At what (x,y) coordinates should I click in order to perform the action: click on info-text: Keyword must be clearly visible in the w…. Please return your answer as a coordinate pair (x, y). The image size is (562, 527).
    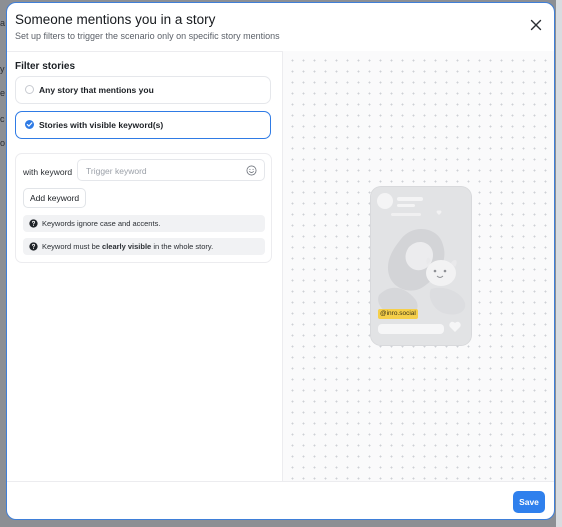
    Looking at the image, I should click on (127, 246).